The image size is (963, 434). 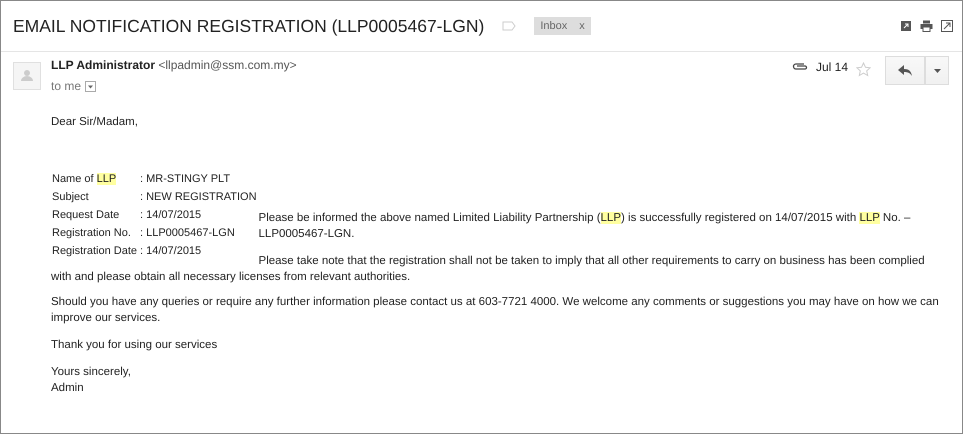 I want to click on field-label: Name of LLP, so click(x=85, y=179).